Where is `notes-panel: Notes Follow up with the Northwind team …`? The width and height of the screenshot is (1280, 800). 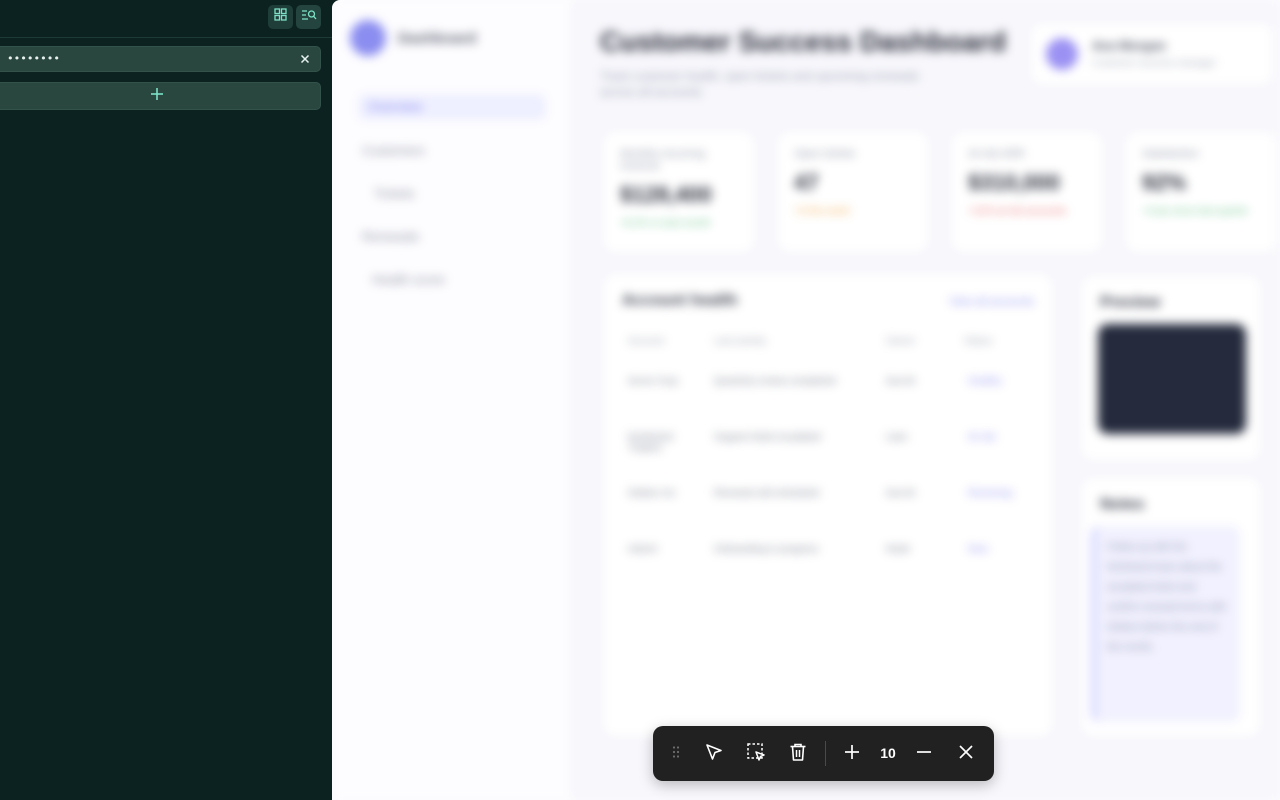 notes-panel: Notes Follow up with the Northwind team … is located at coordinates (1171, 607).